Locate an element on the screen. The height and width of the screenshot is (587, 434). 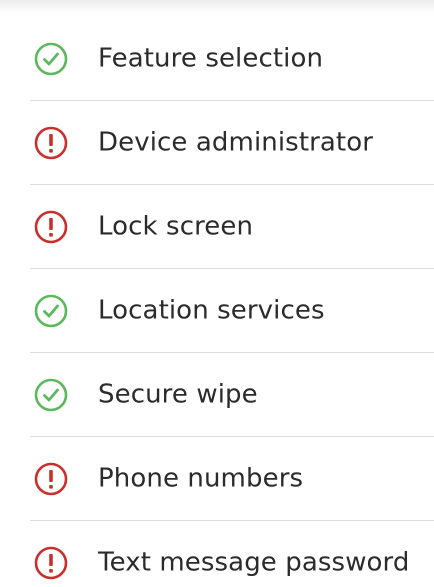
checklist-item-secure-wipe: Secure wipe is located at coordinates (217, 395).